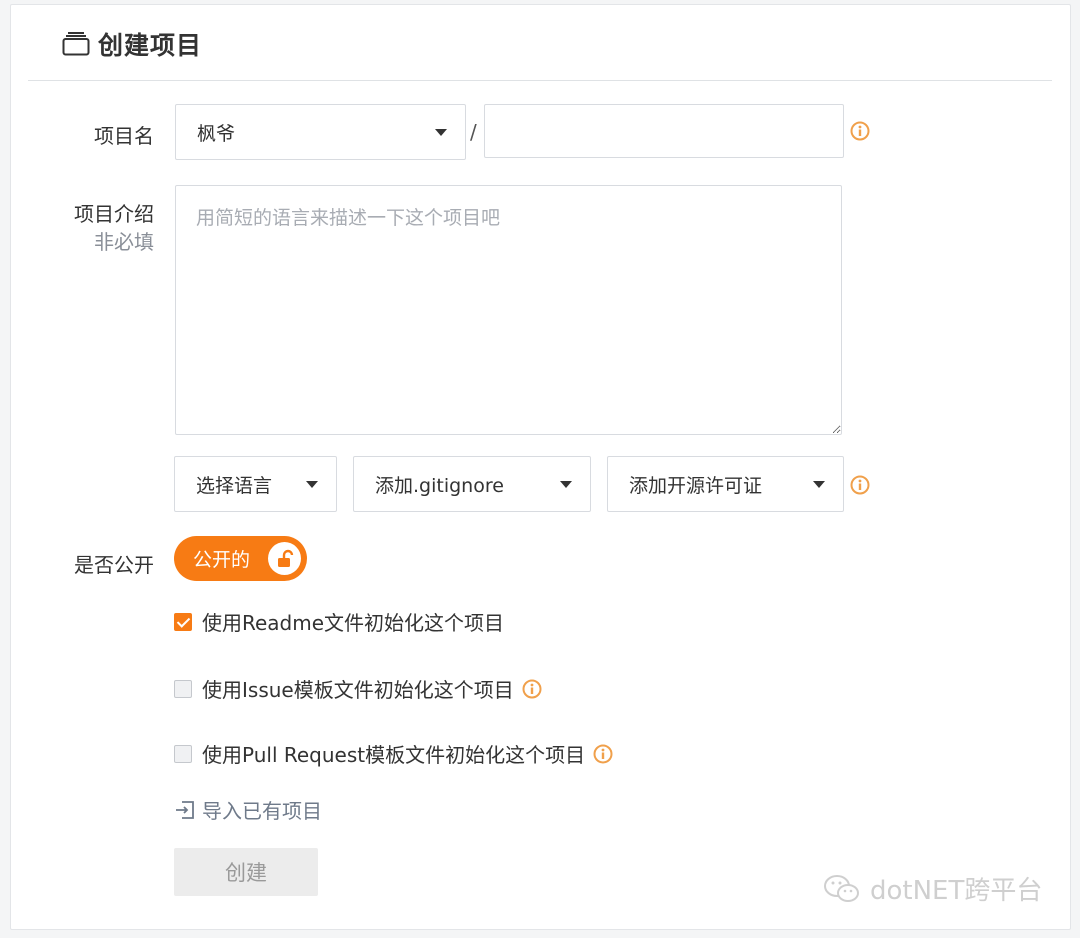 The image size is (1080, 938). I want to click on visibility-toggle: 公开的, so click(240, 558).